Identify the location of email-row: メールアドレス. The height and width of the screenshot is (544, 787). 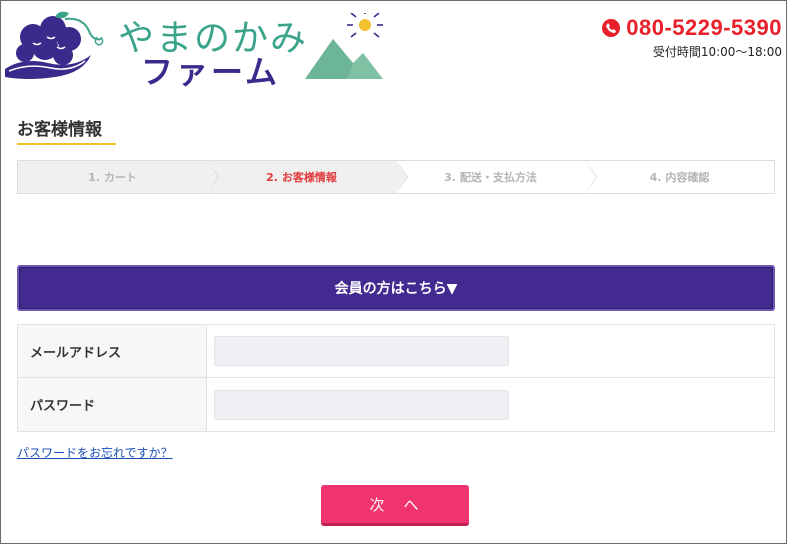
(396, 351).